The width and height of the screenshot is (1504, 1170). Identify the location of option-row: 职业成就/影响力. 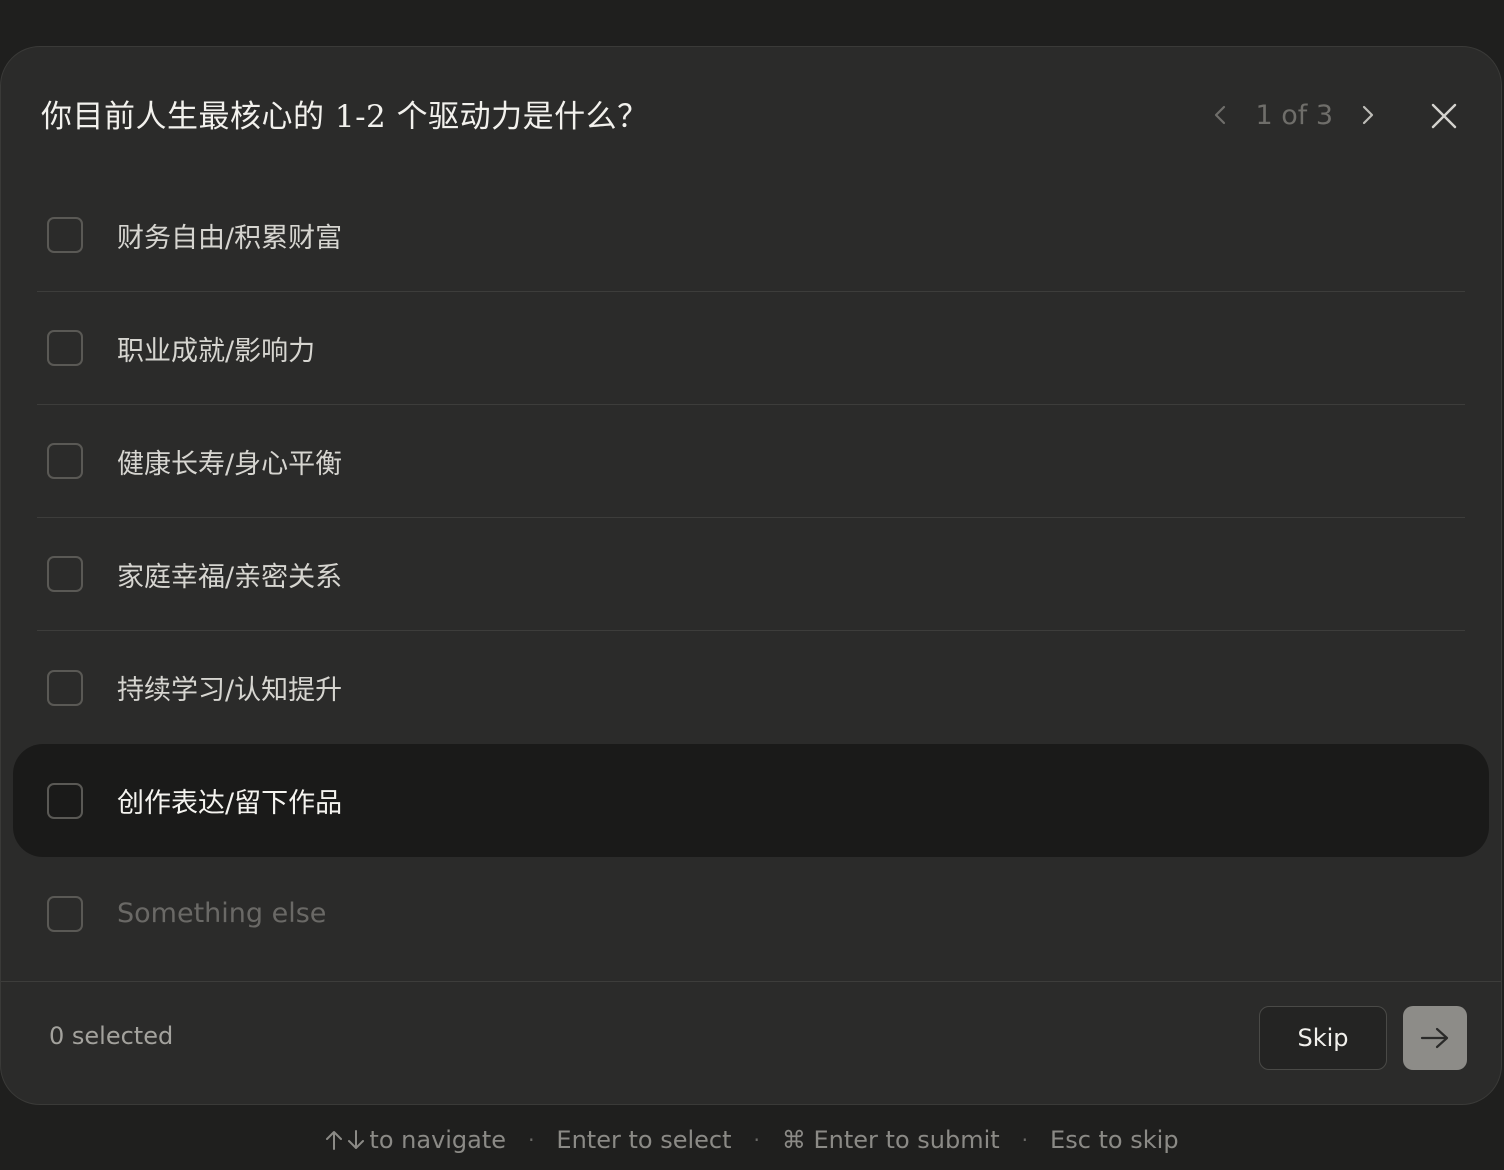
(751, 348).